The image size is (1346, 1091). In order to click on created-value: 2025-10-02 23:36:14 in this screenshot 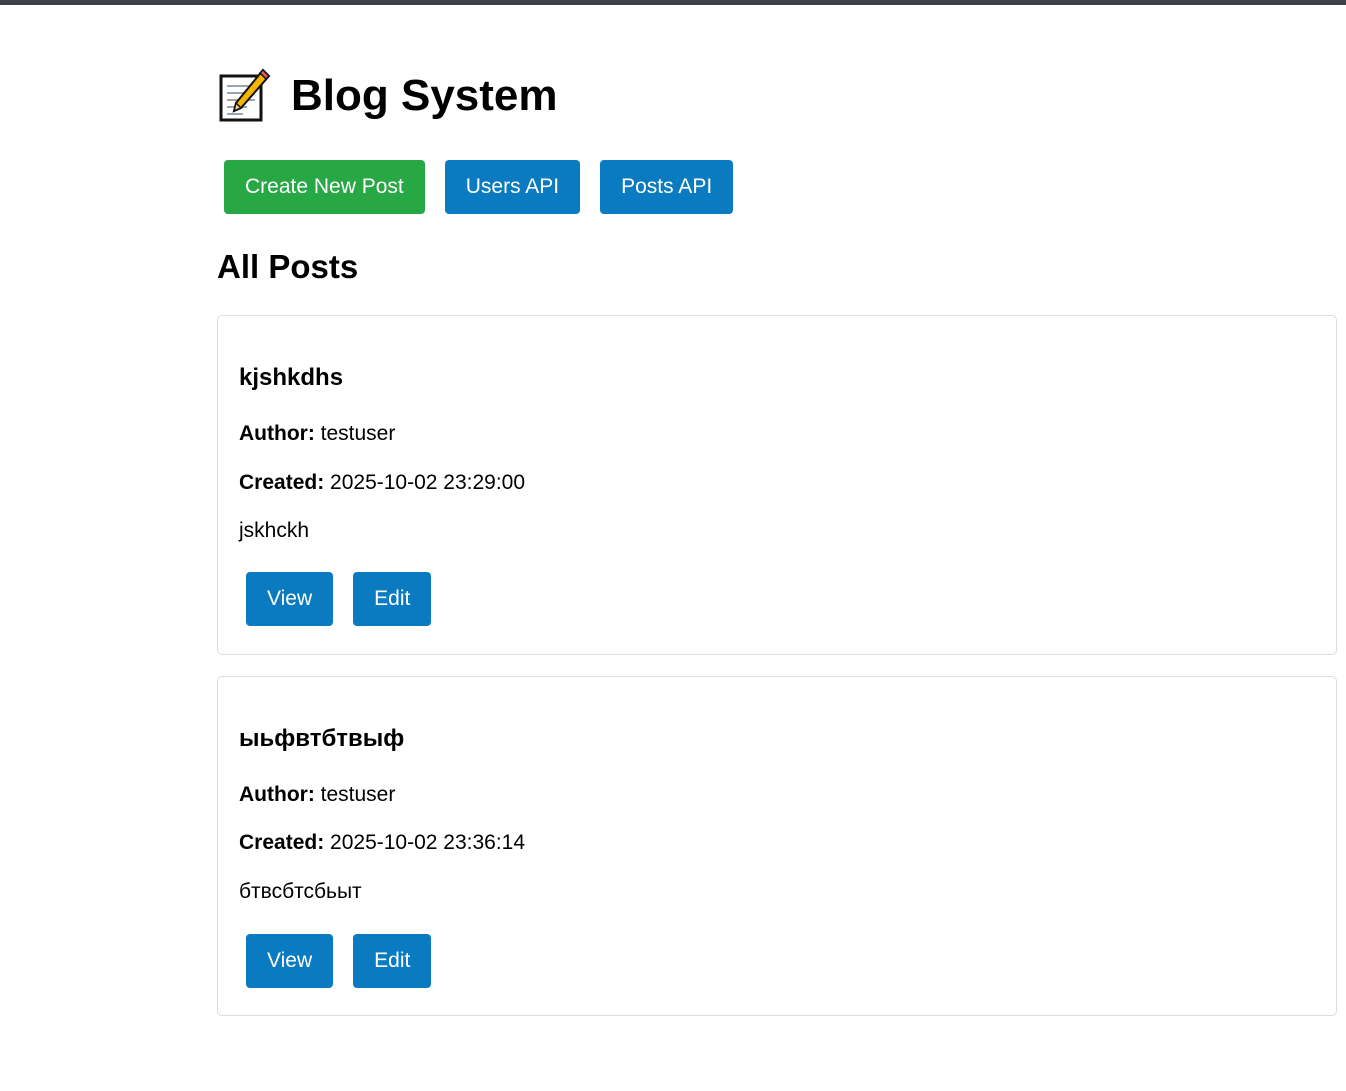, I will do `click(428, 842)`.